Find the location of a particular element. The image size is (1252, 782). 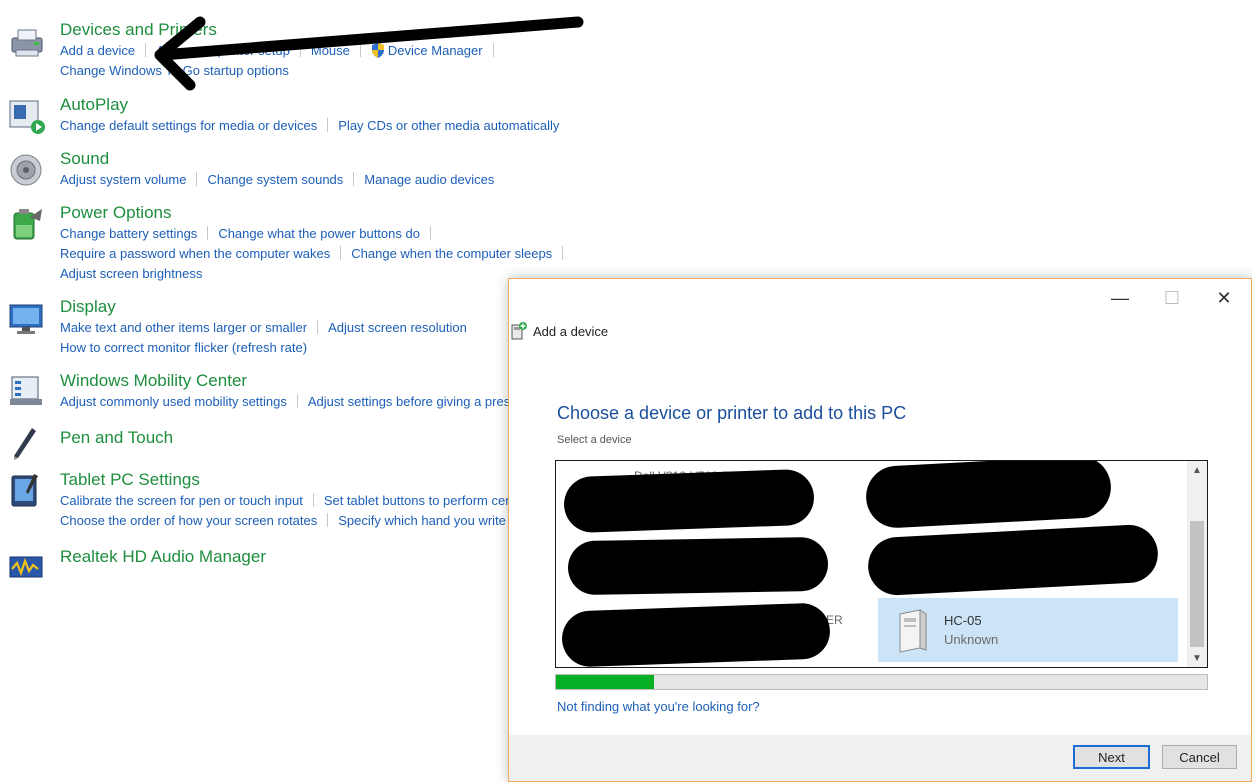

mobility-icon is located at coordinates (26, 390).